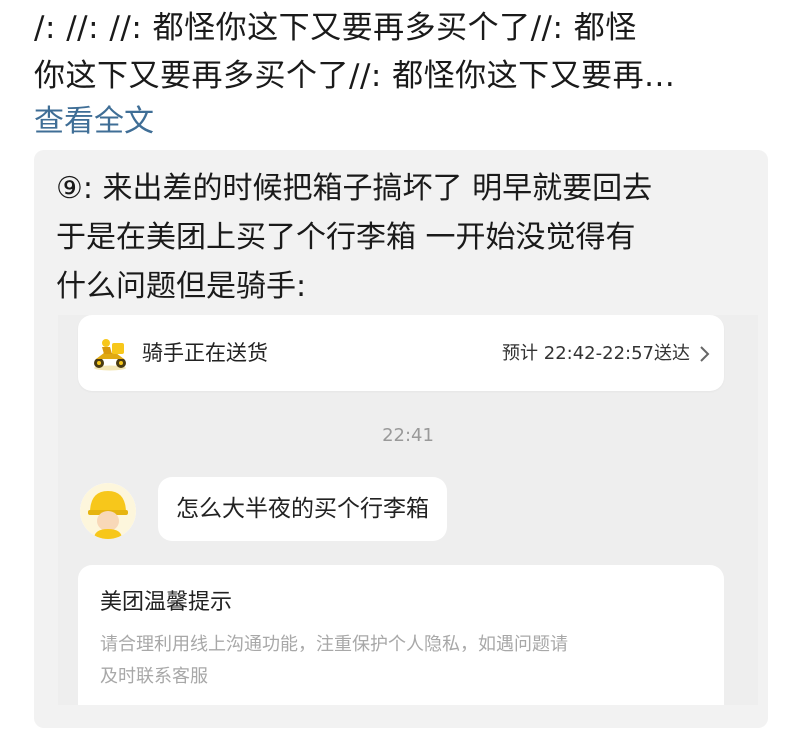 This screenshot has width=800, height=740. What do you see at coordinates (154, 676) in the screenshot?
I see `notice-line: 及时联系客服` at bounding box center [154, 676].